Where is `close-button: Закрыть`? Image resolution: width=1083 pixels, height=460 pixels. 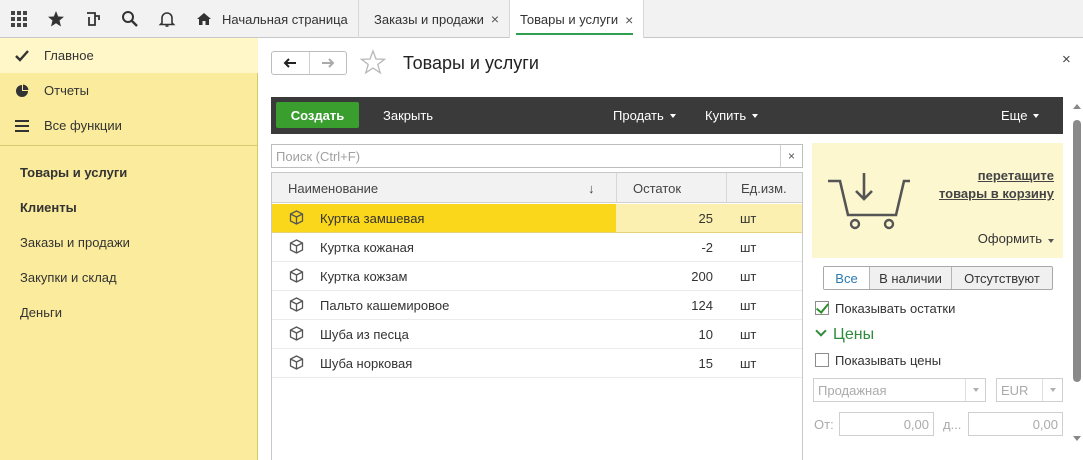 close-button: Закрыть is located at coordinates (408, 115).